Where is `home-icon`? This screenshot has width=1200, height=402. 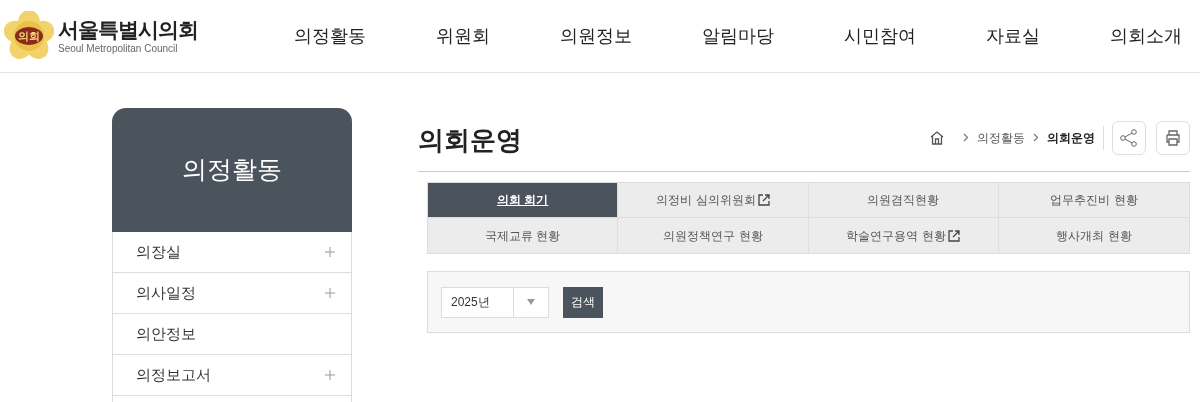
home-icon is located at coordinates (937, 137).